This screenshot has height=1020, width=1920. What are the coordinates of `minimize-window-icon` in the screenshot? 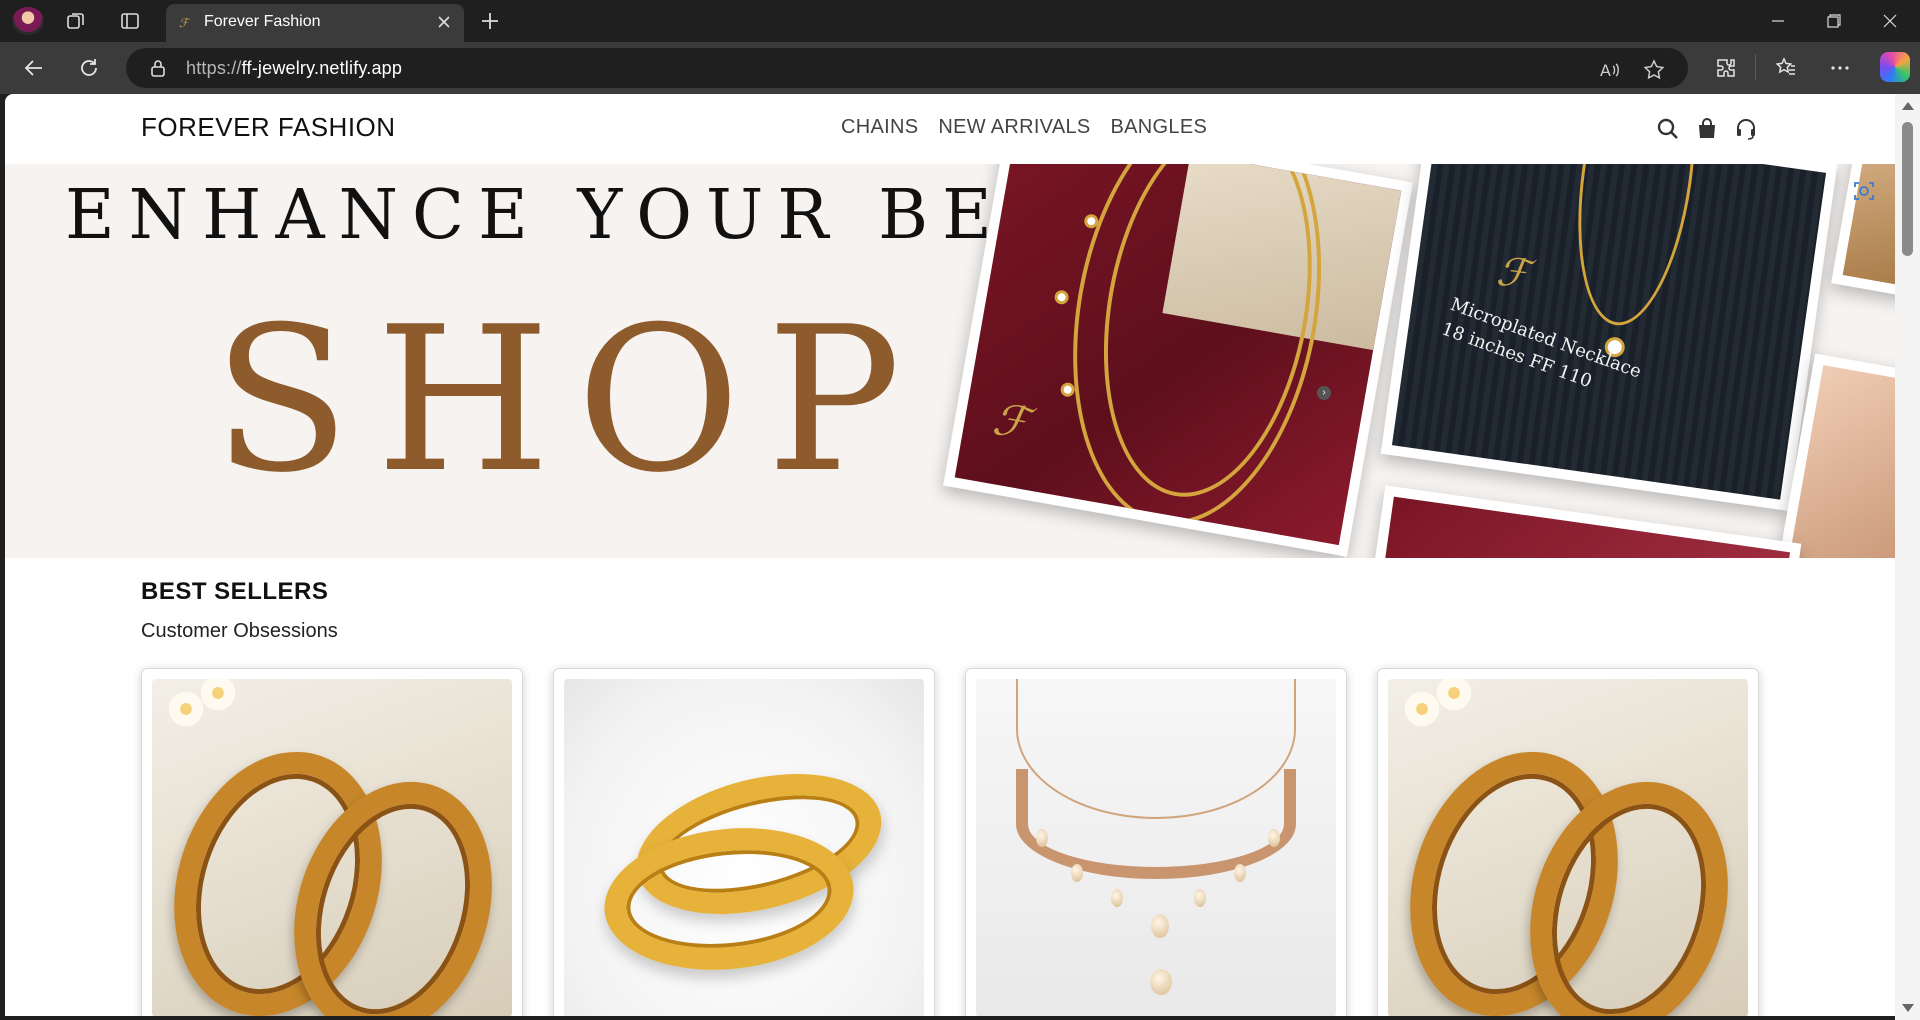 It's located at (1778, 21).